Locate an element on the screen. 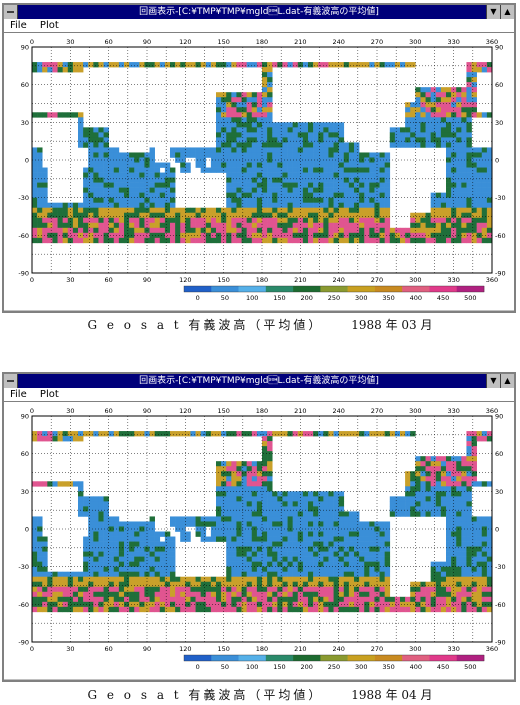 The height and width of the screenshot is (705, 520). x-tick-label-bottom: 240 is located at coordinates (338, 280).